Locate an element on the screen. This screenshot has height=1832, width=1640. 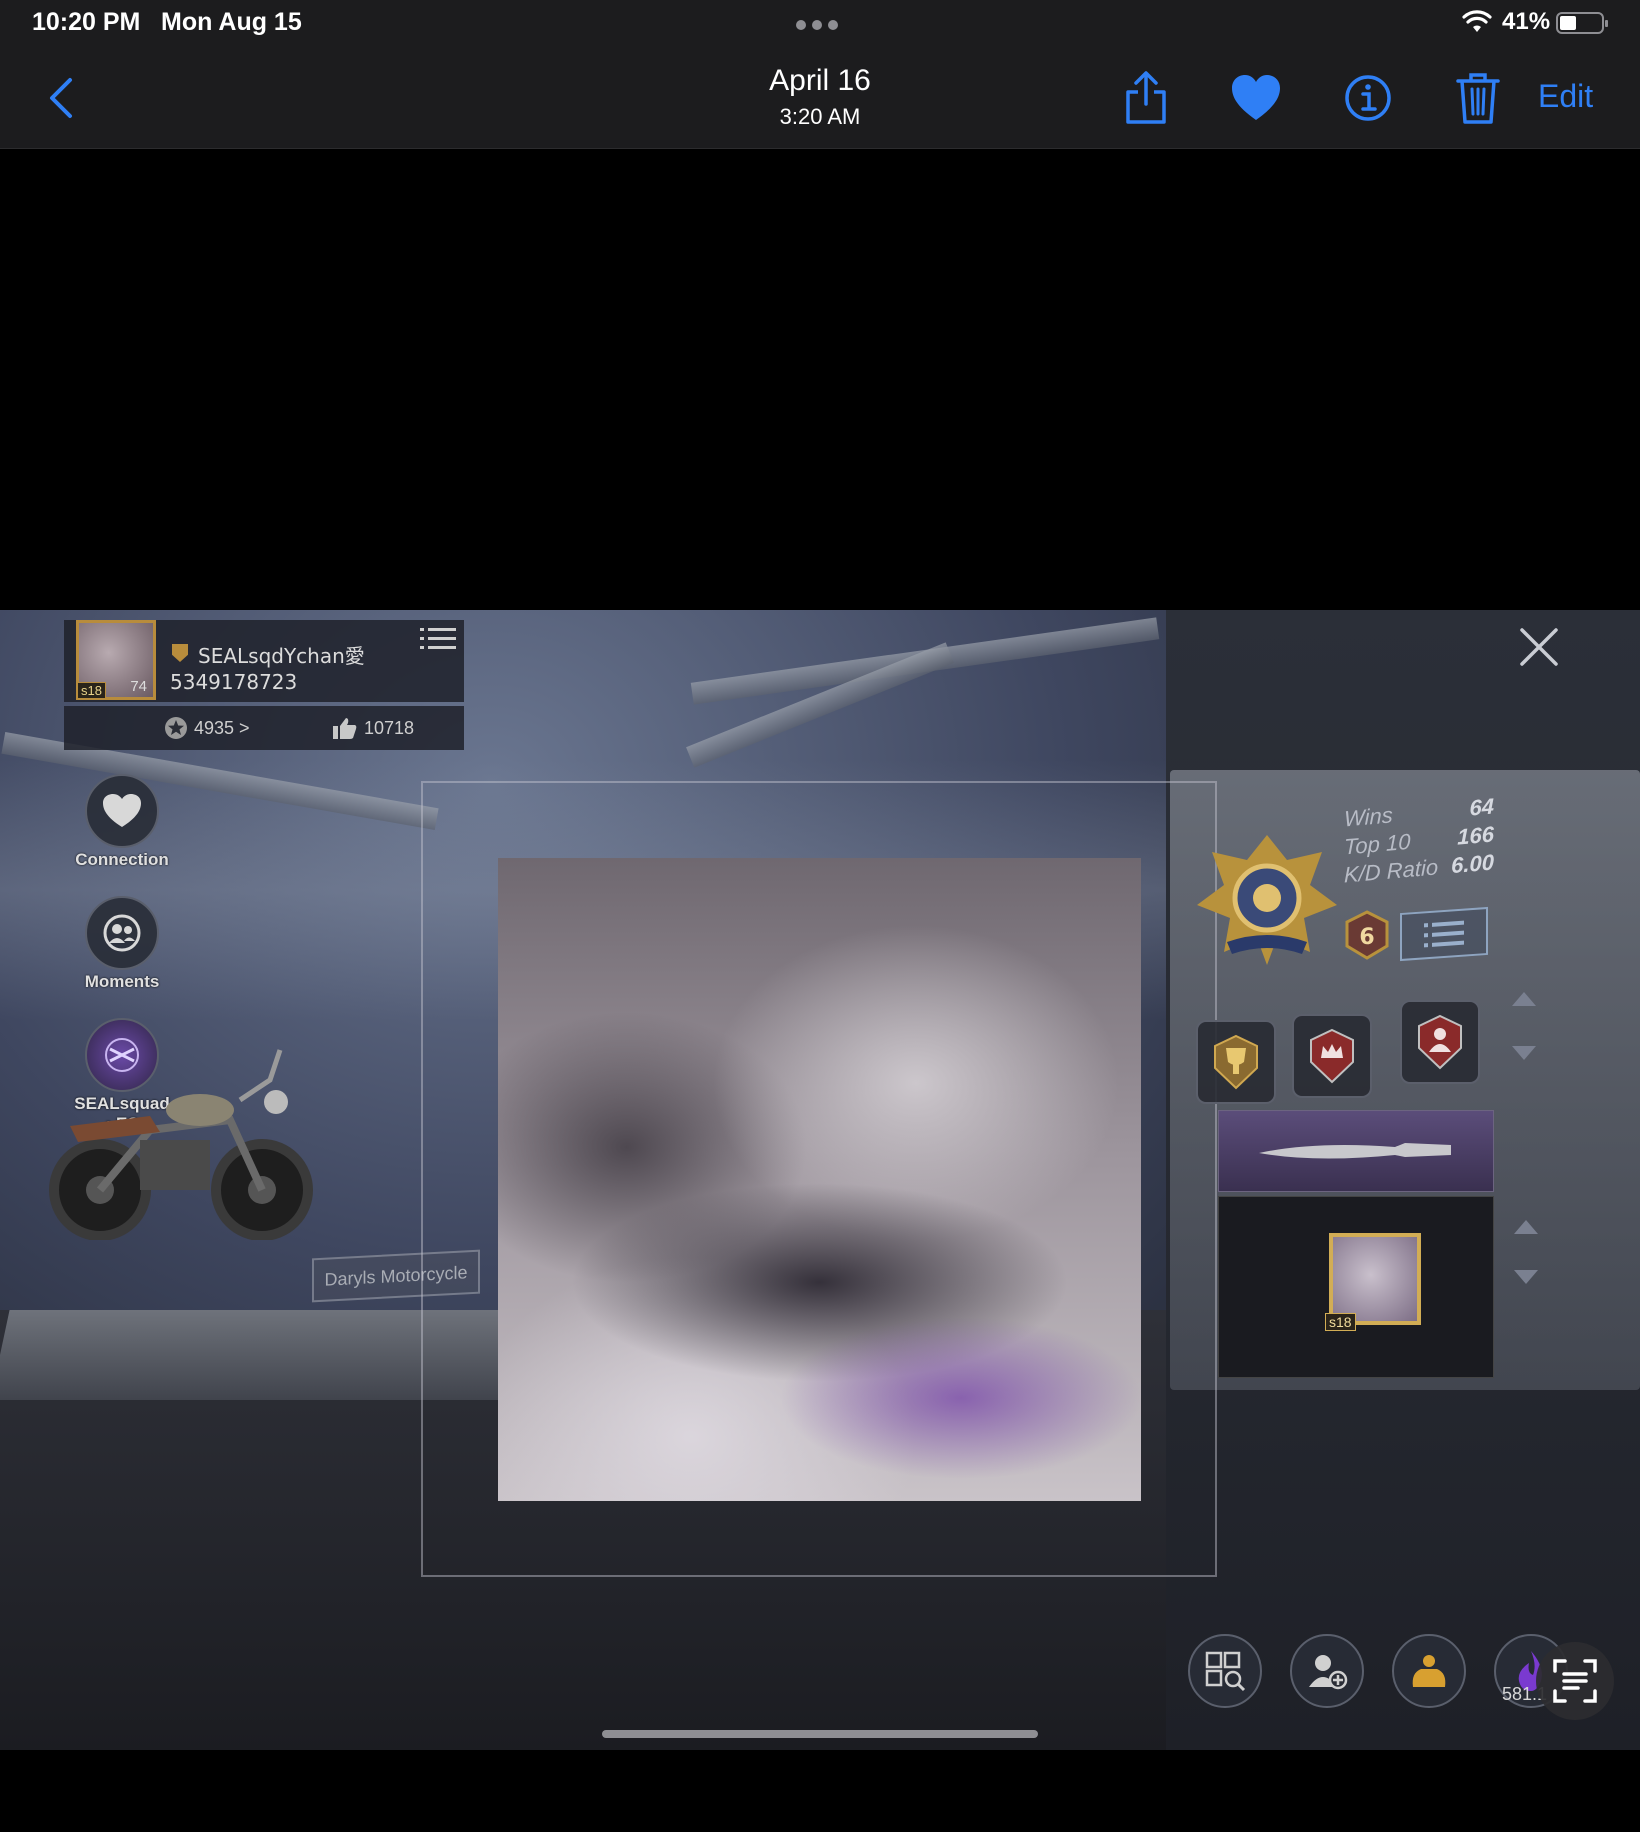
share-icon is located at coordinates (1146, 98).